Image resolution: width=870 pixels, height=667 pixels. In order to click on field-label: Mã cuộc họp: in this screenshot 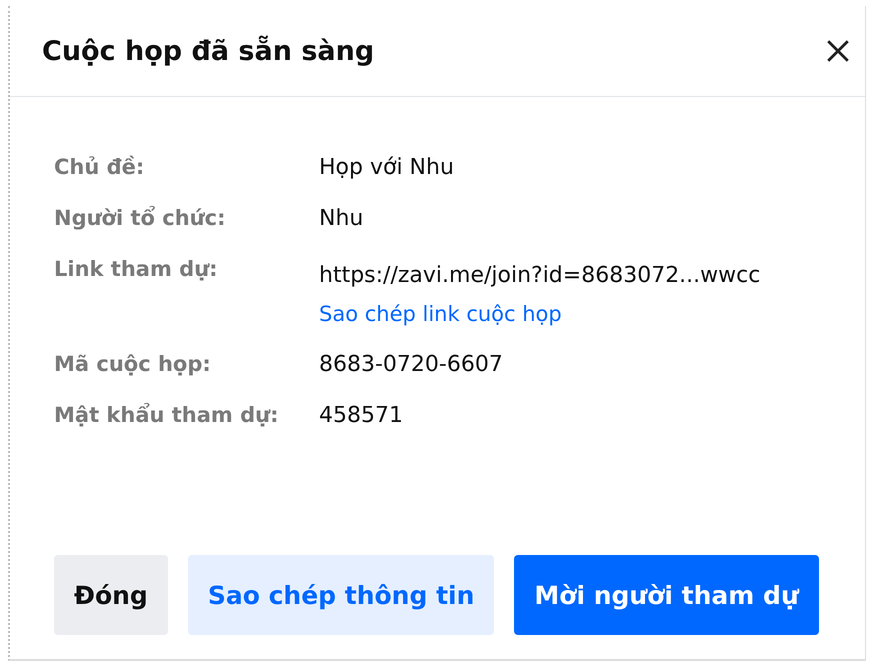, I will do `click(133, 364)`.